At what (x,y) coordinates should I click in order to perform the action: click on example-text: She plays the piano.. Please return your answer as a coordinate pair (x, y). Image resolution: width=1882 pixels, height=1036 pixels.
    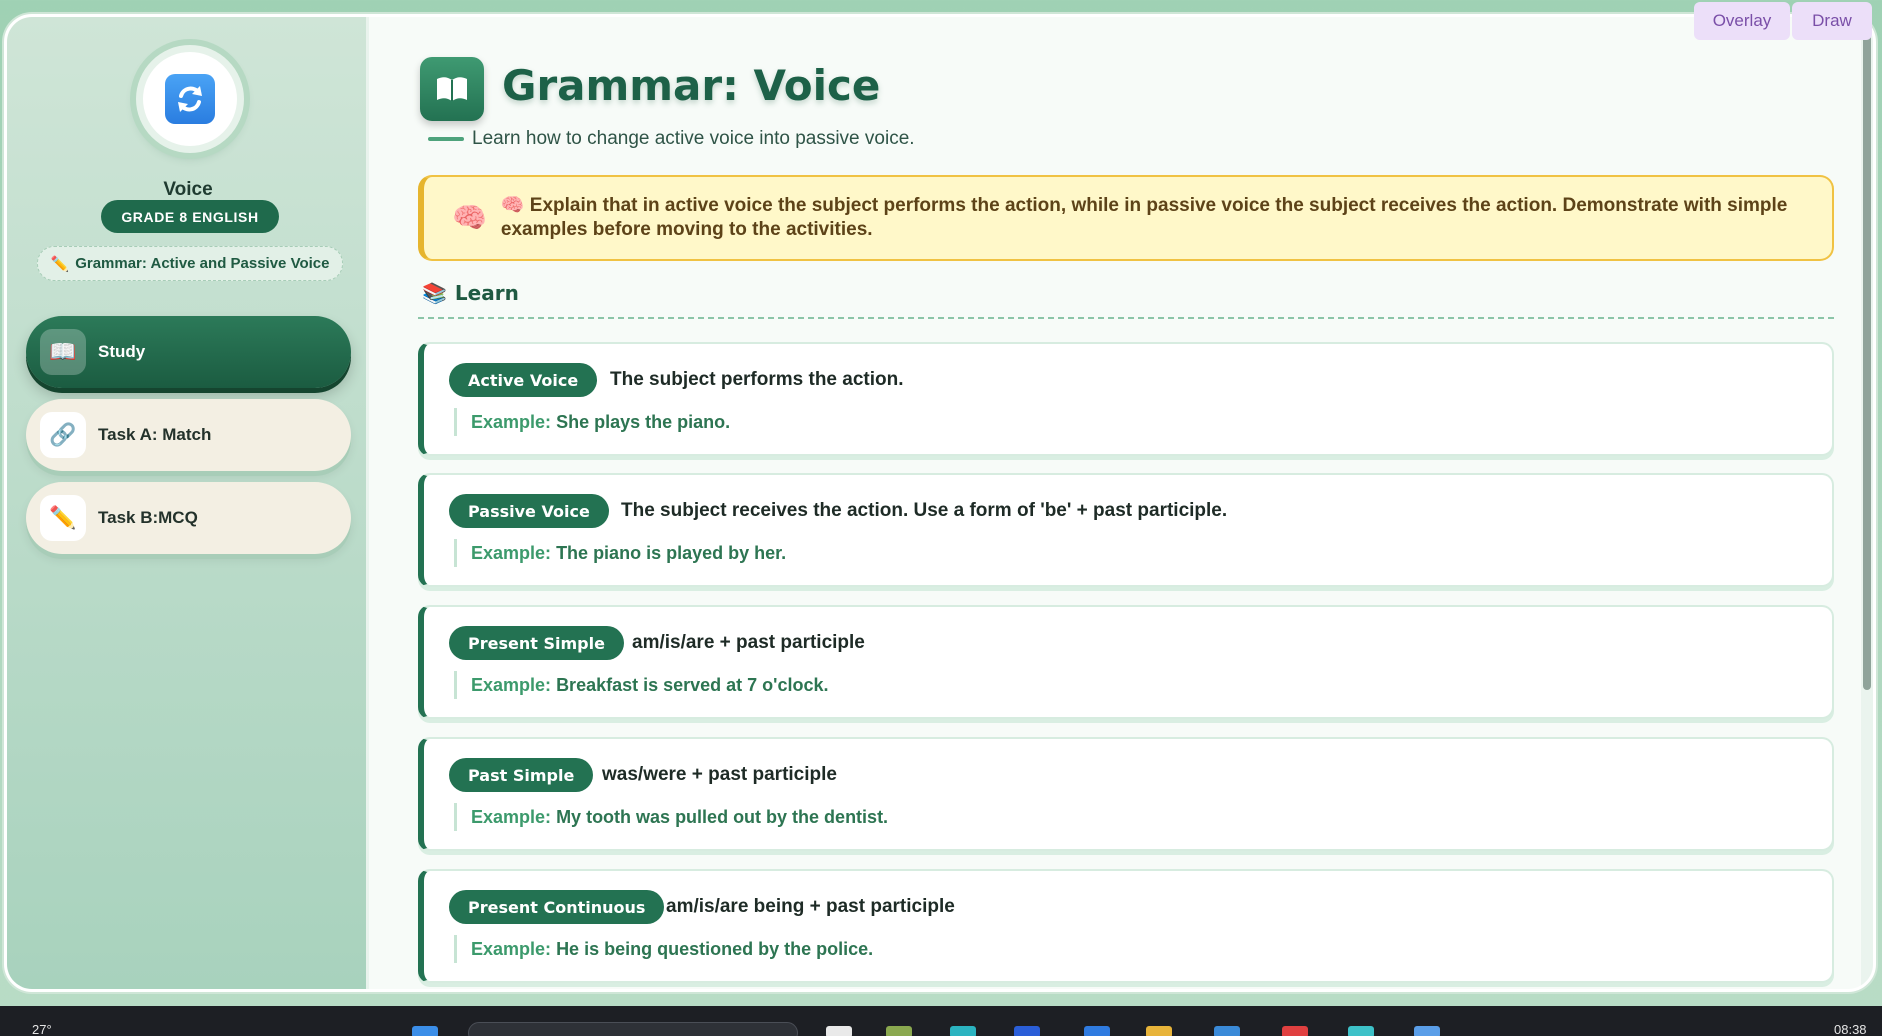
    Looking at the image, I should click on (643, 422).